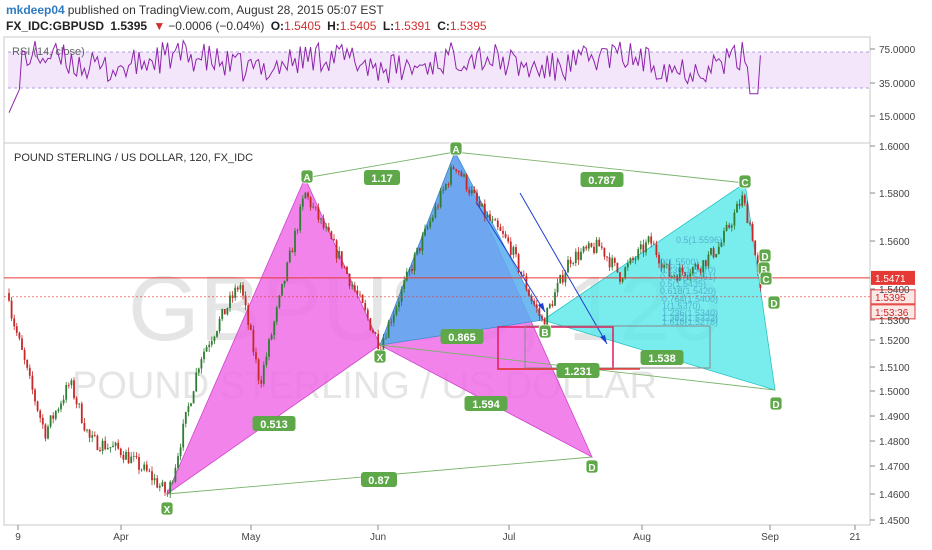  I want to click on point-label: A, so click(306, 178).